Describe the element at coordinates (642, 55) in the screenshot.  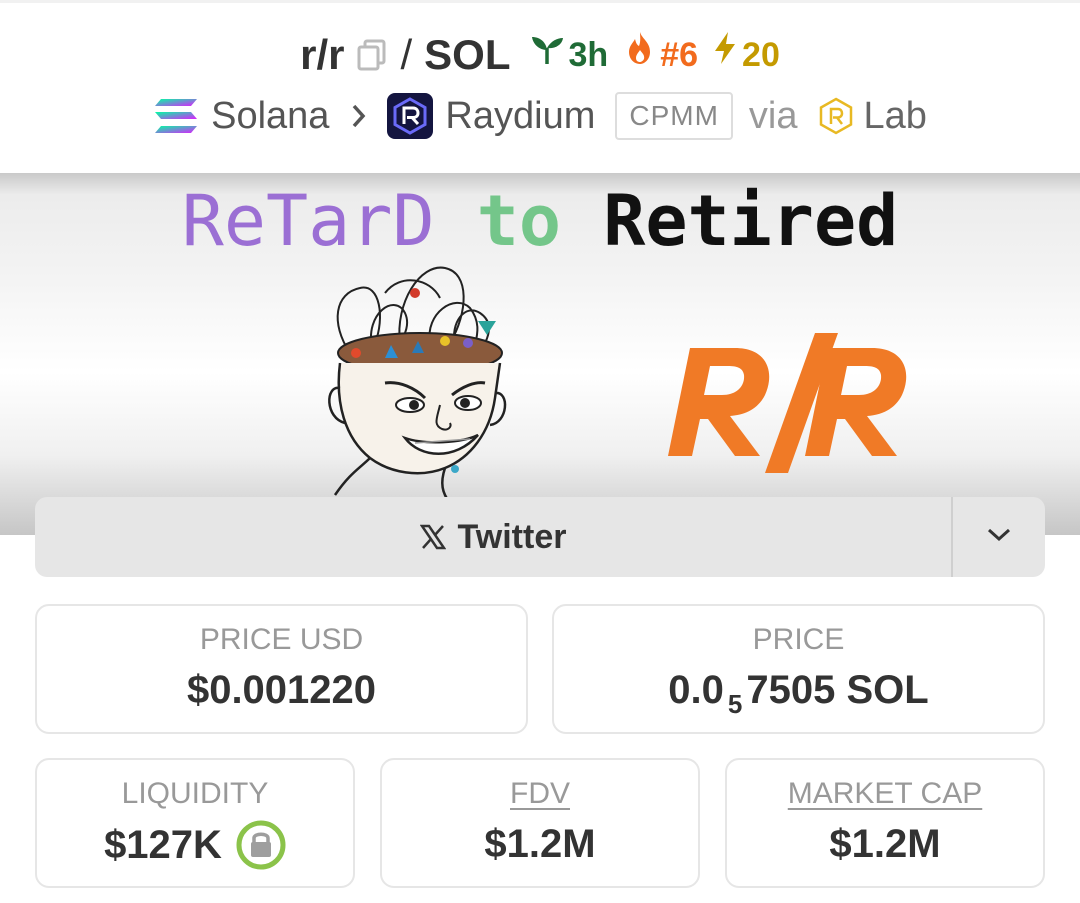
I see `flame-icon` at that location.